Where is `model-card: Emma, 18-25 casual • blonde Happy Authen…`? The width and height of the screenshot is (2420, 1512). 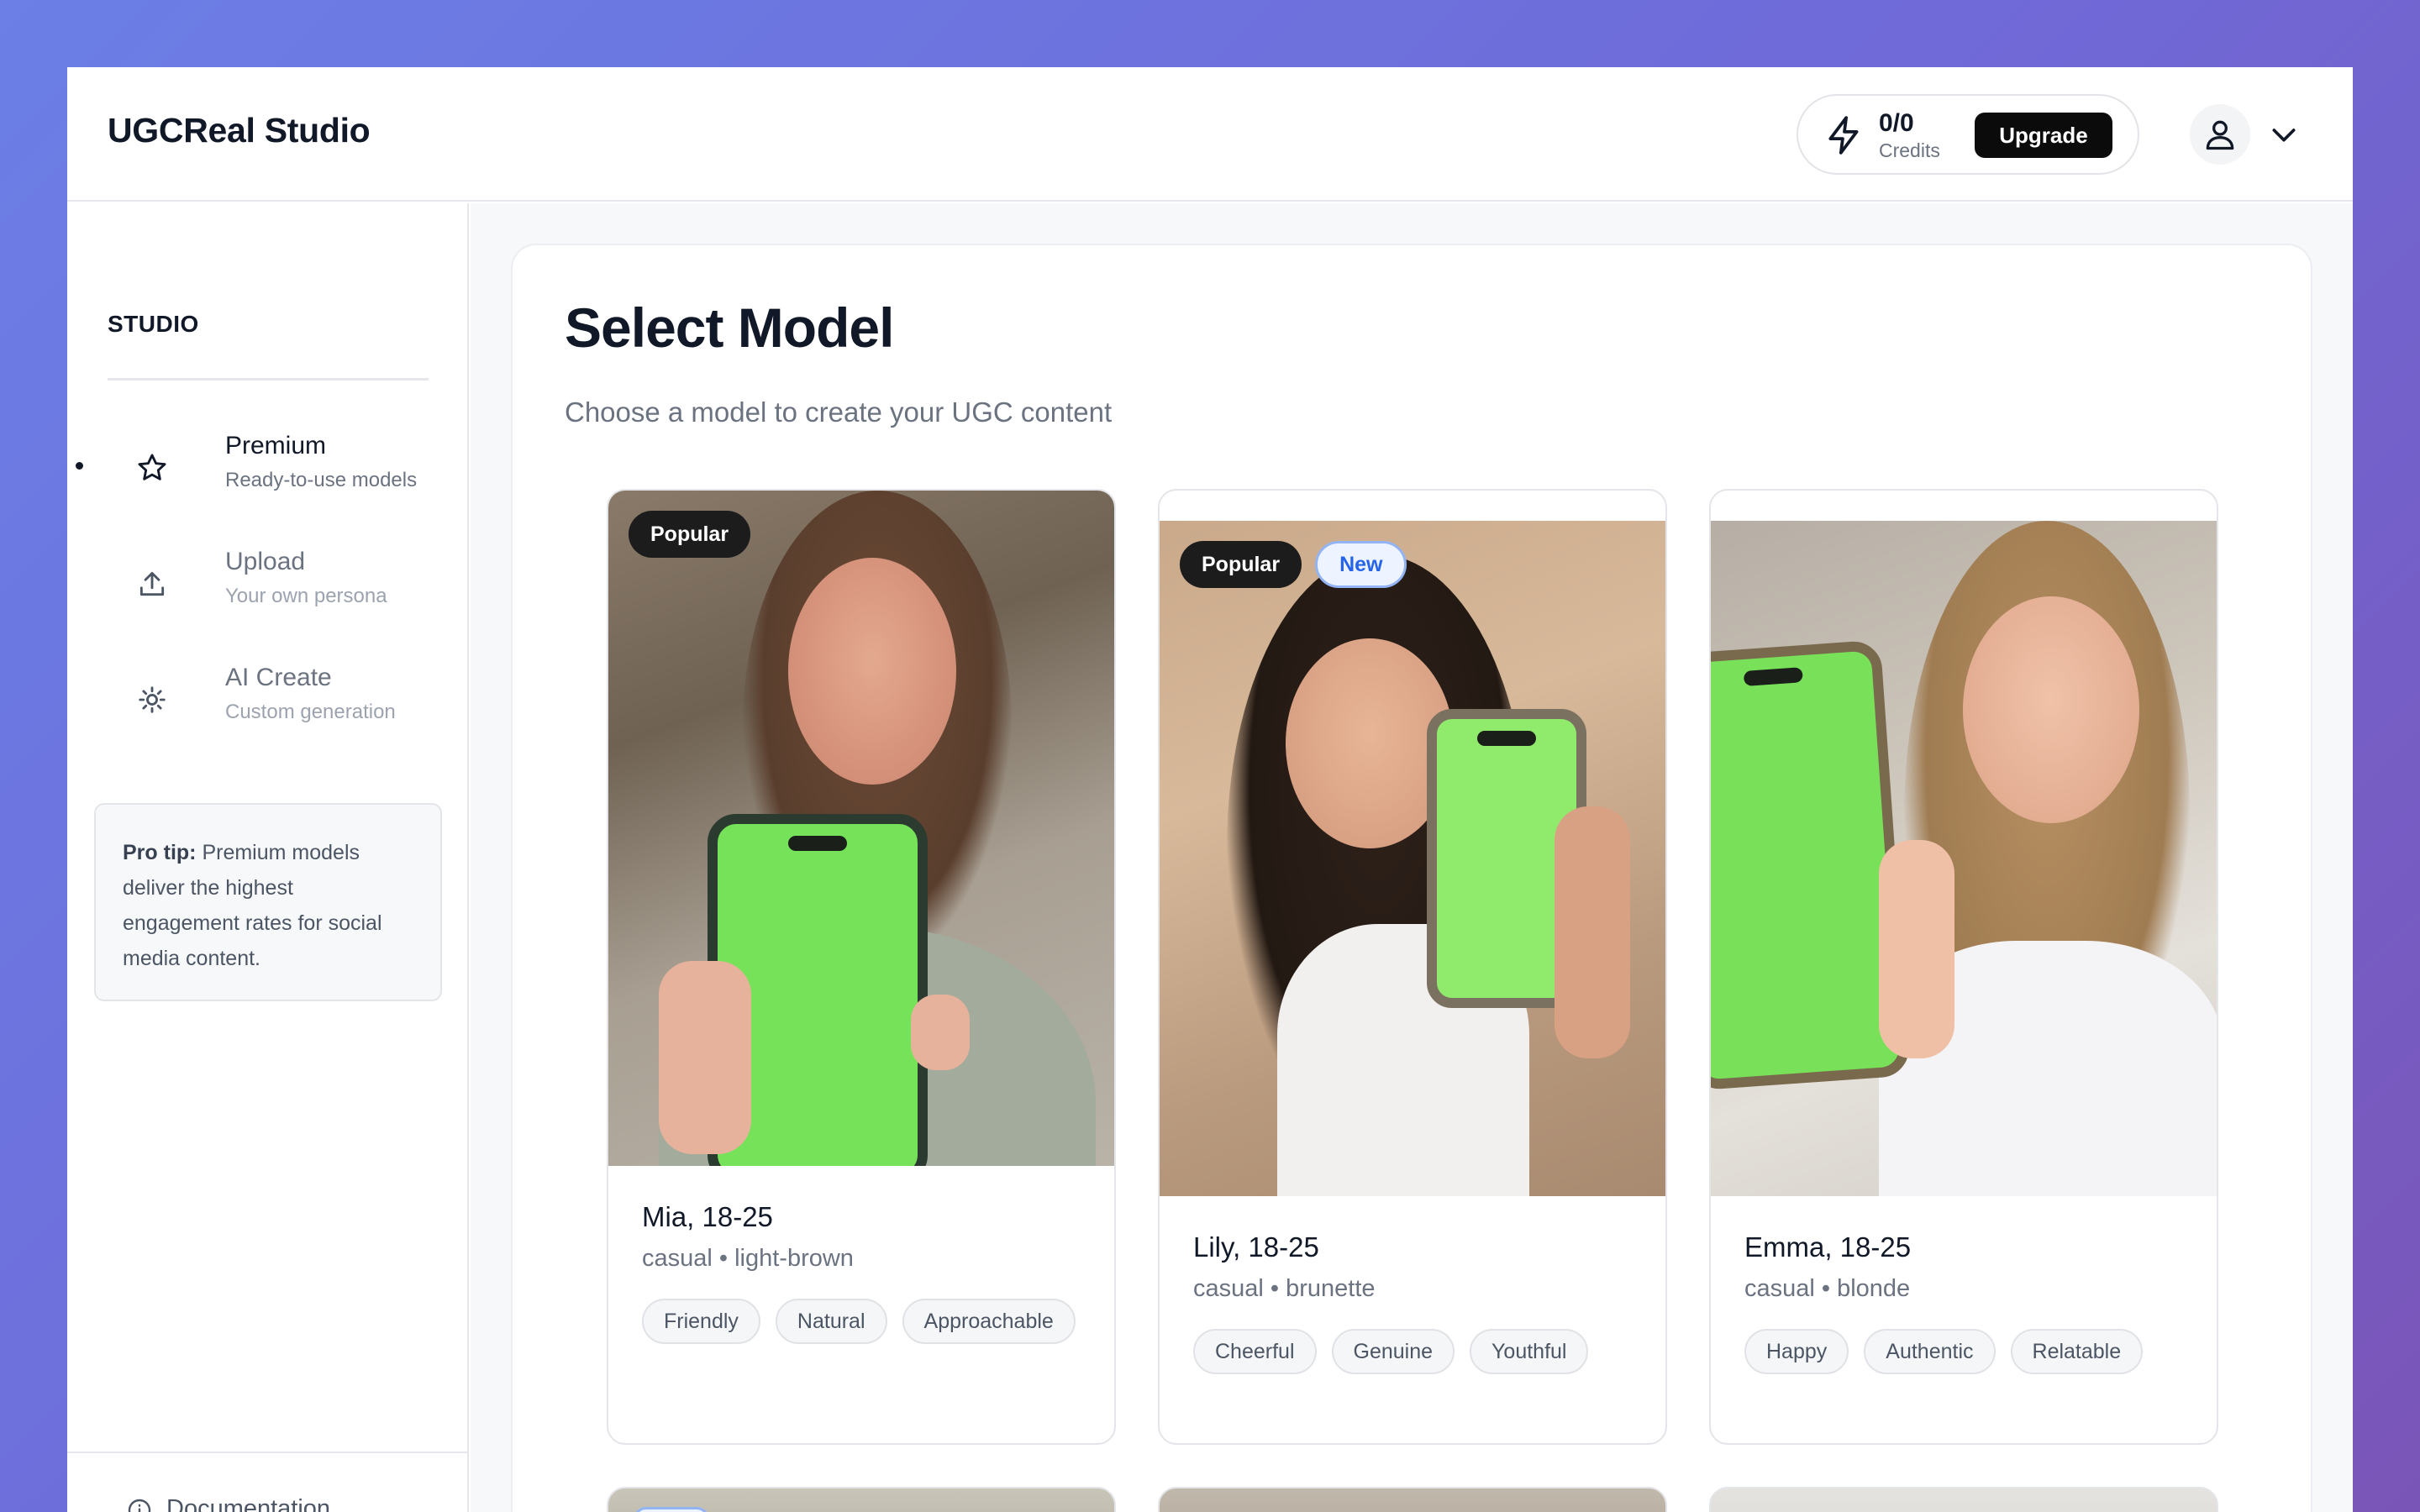
model-card: Emma, 18-25 casual • blonde Happy Authen… is located at coordinates (1964, 967).